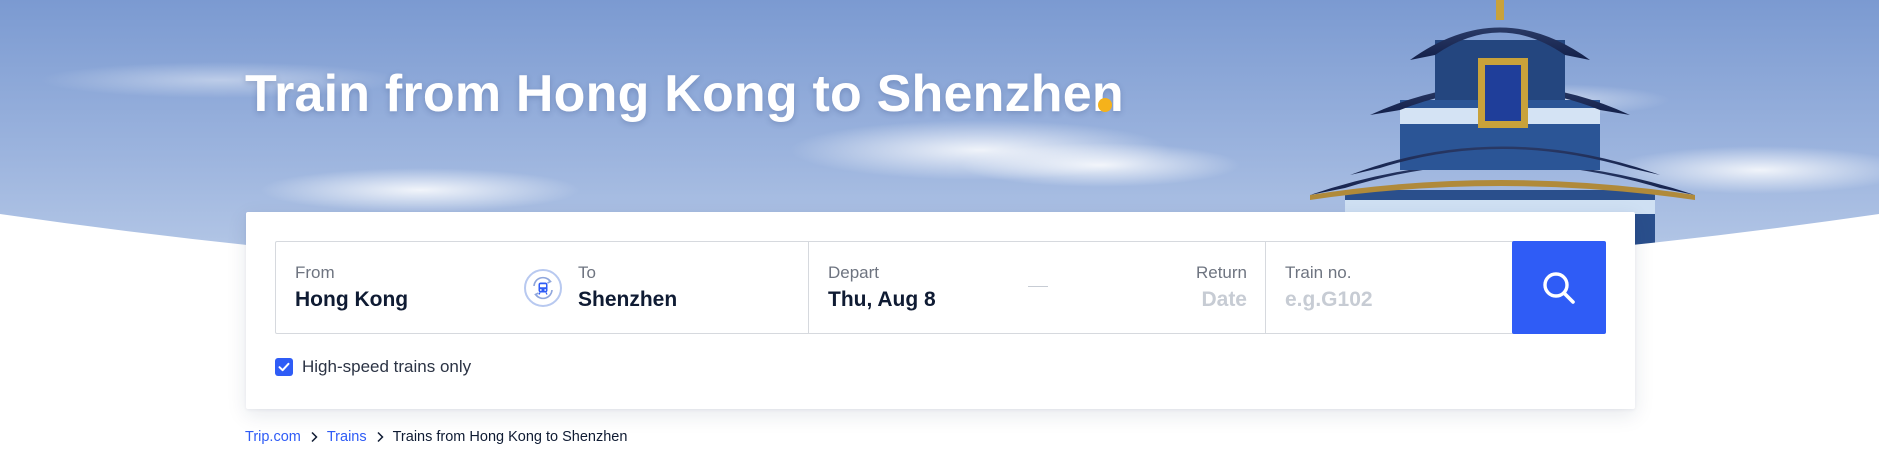 This screenshot has width=1879, height=454. What do you see at coordinates (352, 299) in the screenshot?
I see `from-value: Hong Kong` at bounding box center [352, 299].